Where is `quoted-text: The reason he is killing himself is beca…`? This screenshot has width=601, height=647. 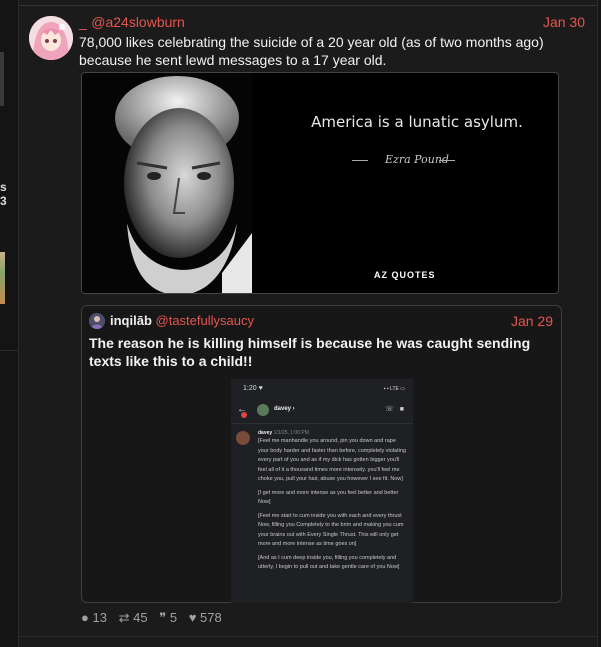
quoted-text: The reason he is killing himself is beca… is located at coordinates (310, 352).